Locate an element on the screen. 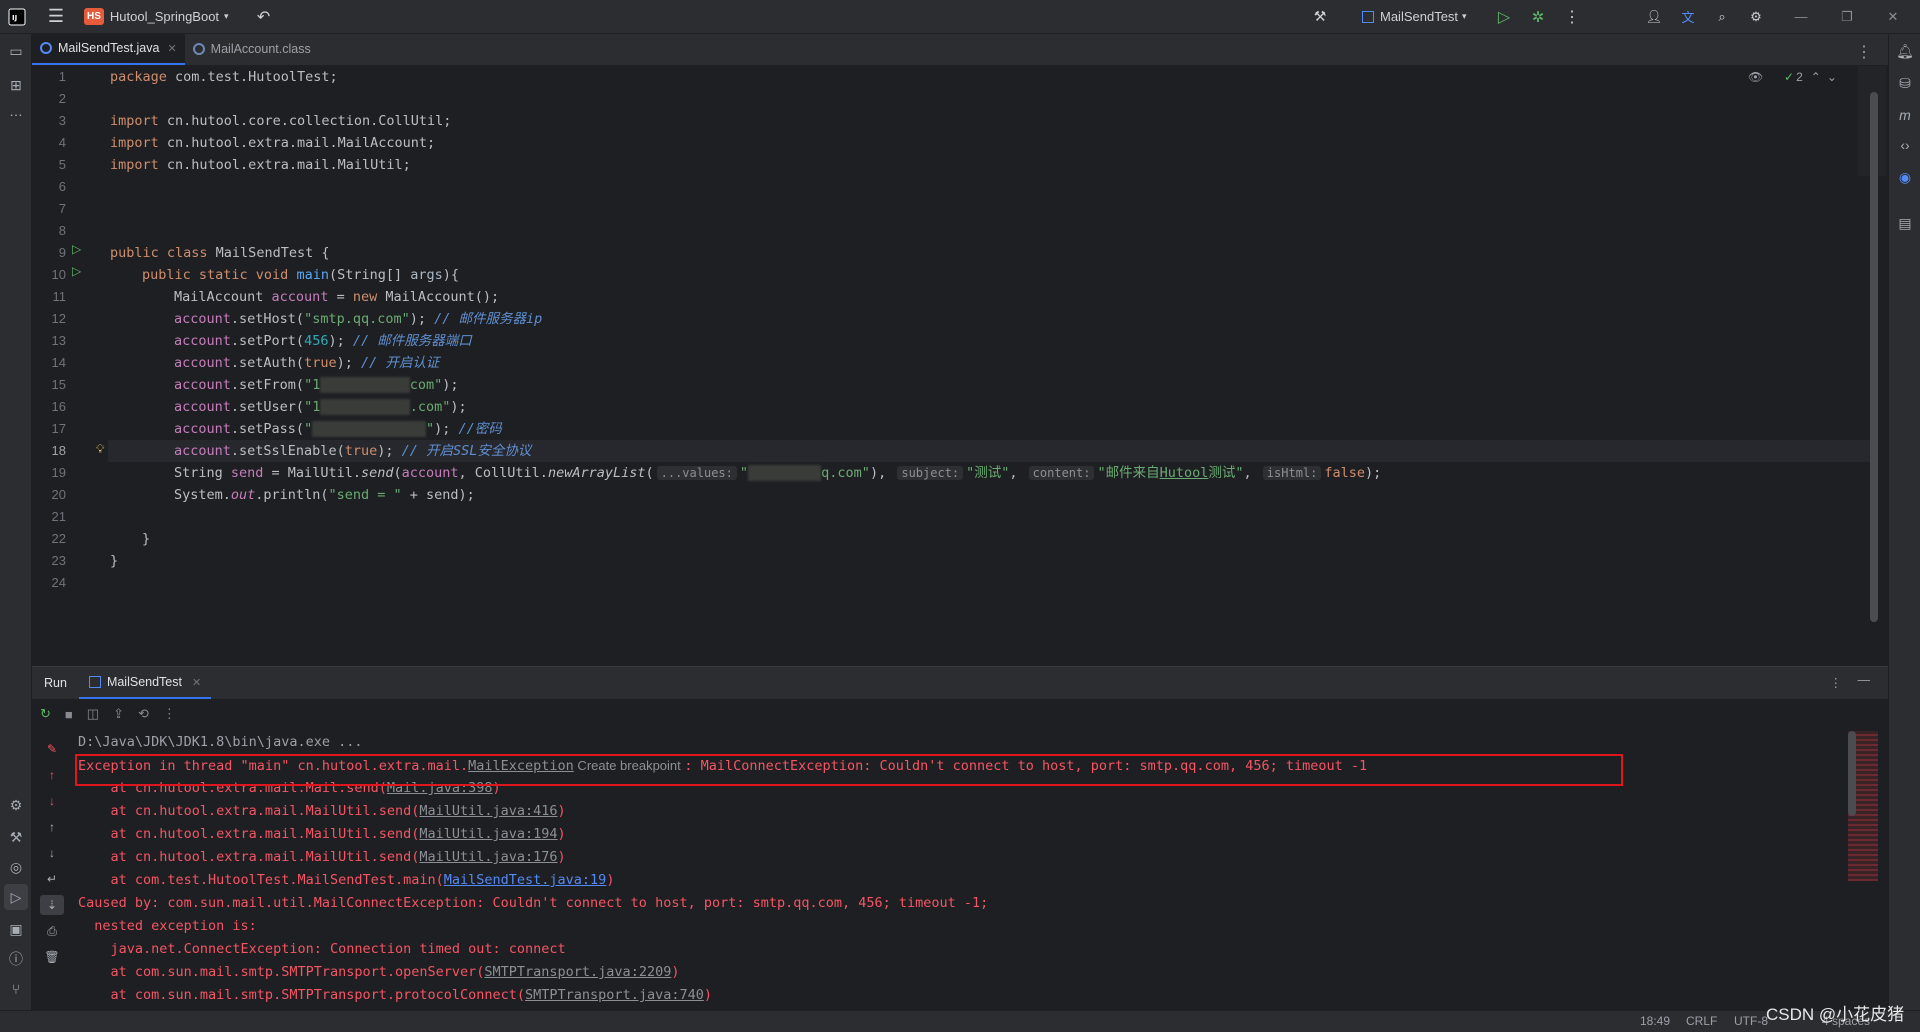 Image resolution: width=1920 pixels, height=1032 pixels. line-number: 6 is located at coordinates (62, 186).